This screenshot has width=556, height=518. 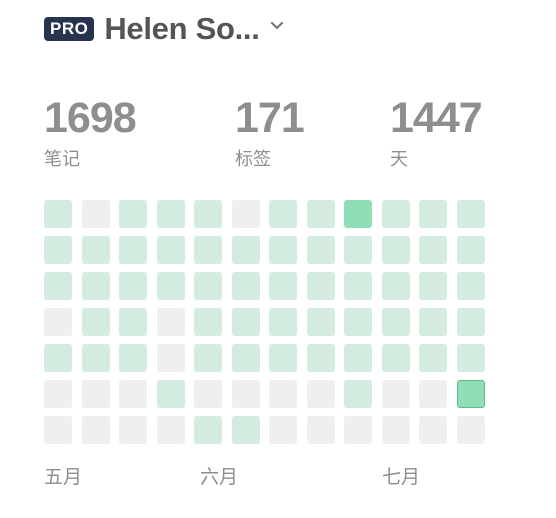 What do you see at coordinates (270, 118) in the screenshot?
I see `tags-count: 171` at bounding box center [270, 118].